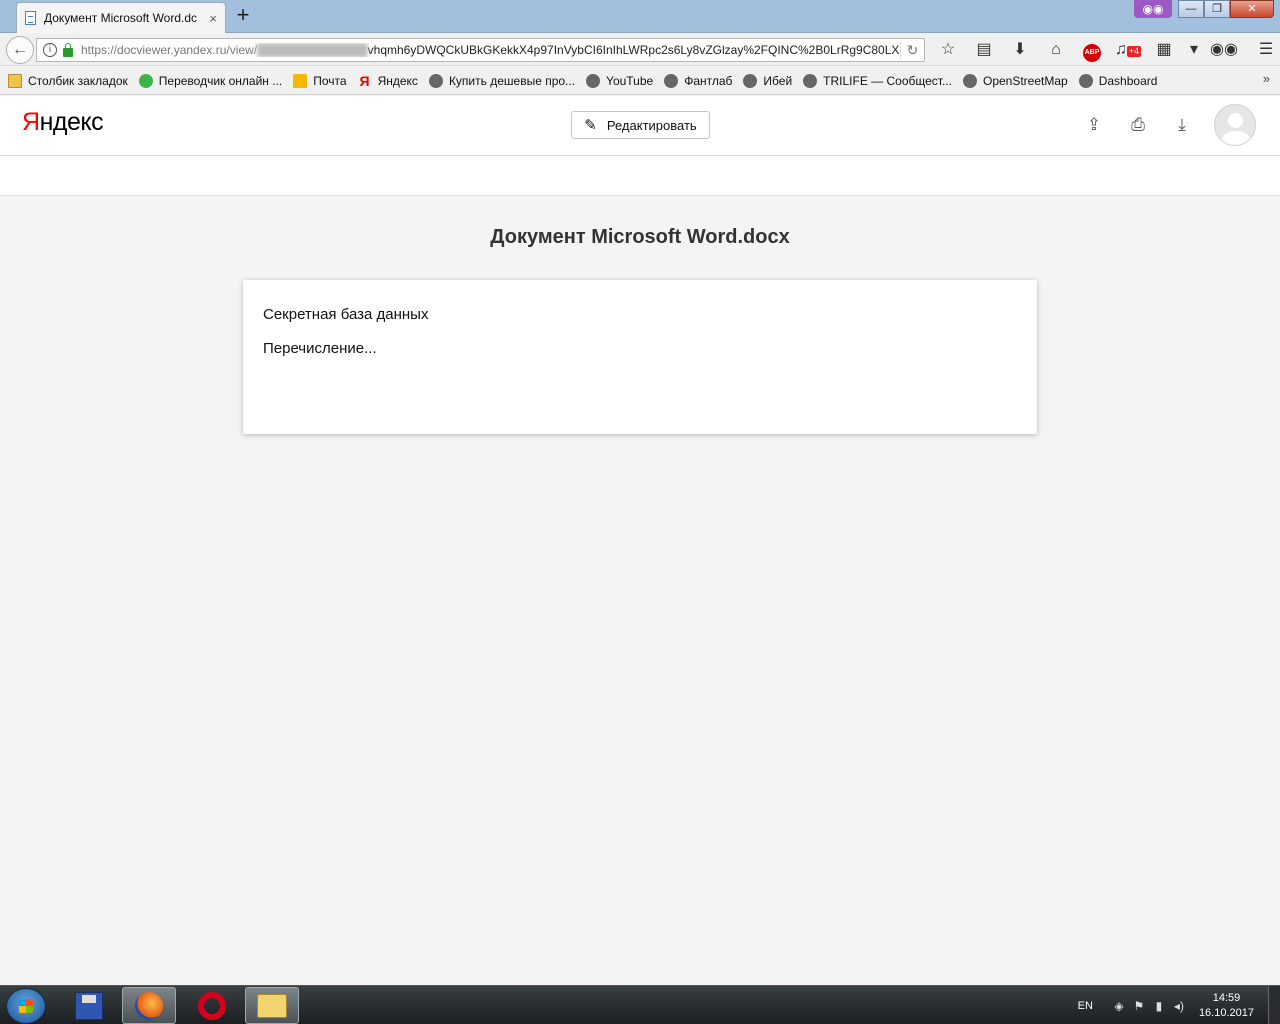  I want to click on bookmark-item: Фантлаб, so click(698, 80).